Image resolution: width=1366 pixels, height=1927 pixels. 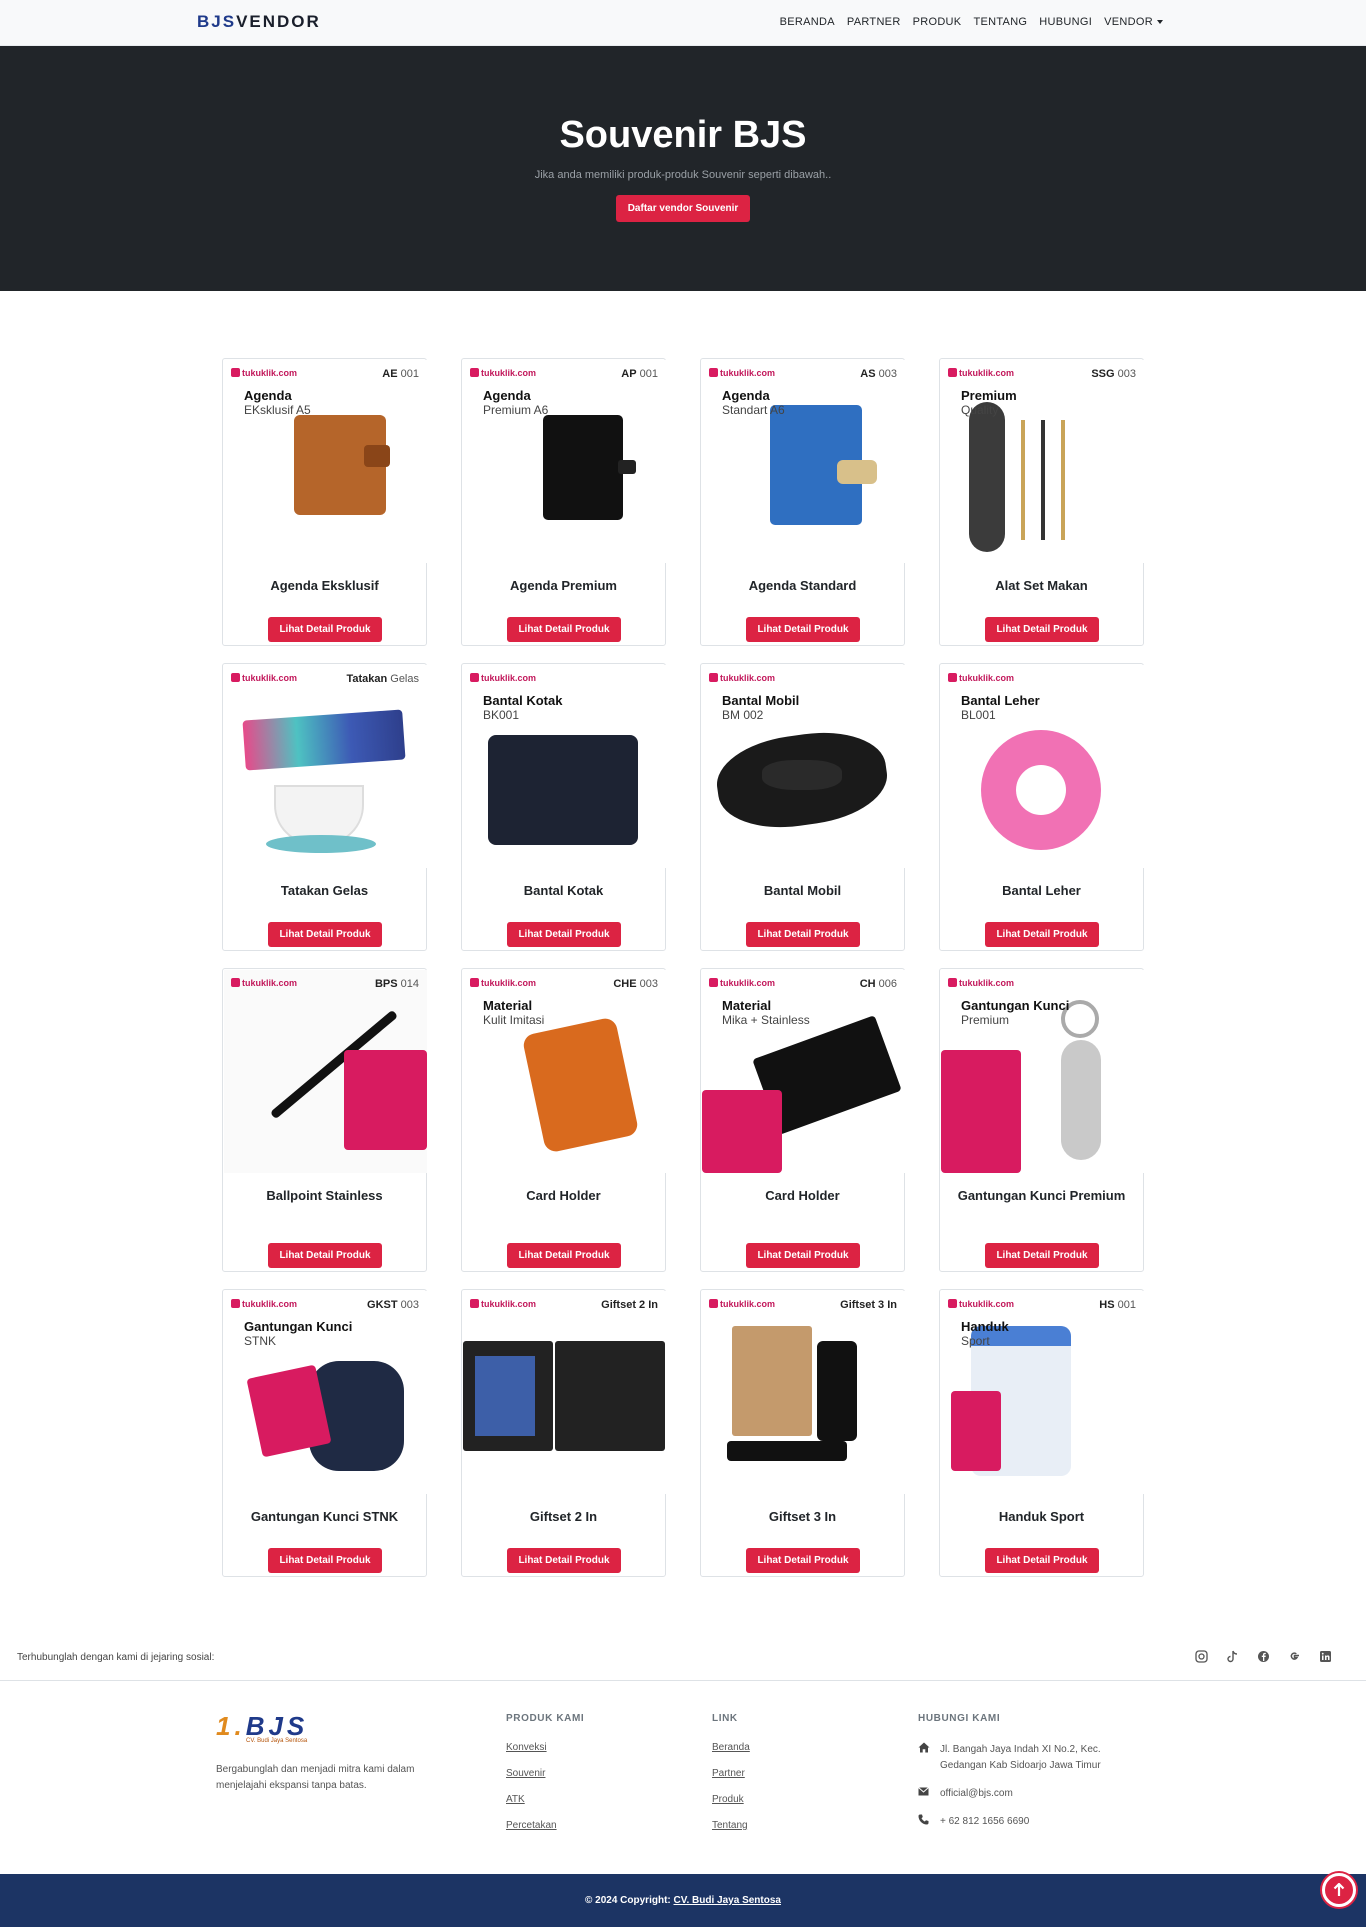 What do you see at coordinates (325, 461) in the screenshot?
I see `product-image: tukuklik.com AE 001 Agenda EKsklusif A5` at bounding box center [325, 461].